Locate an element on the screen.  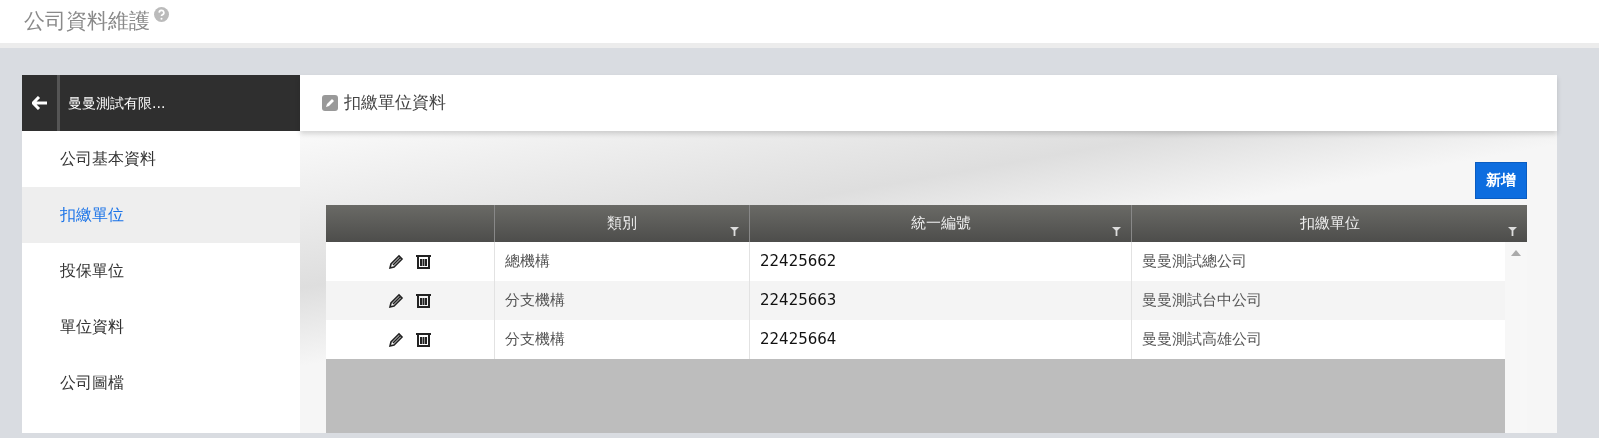
page-title: 公司資料維護 is located at coordinates (87, 21).